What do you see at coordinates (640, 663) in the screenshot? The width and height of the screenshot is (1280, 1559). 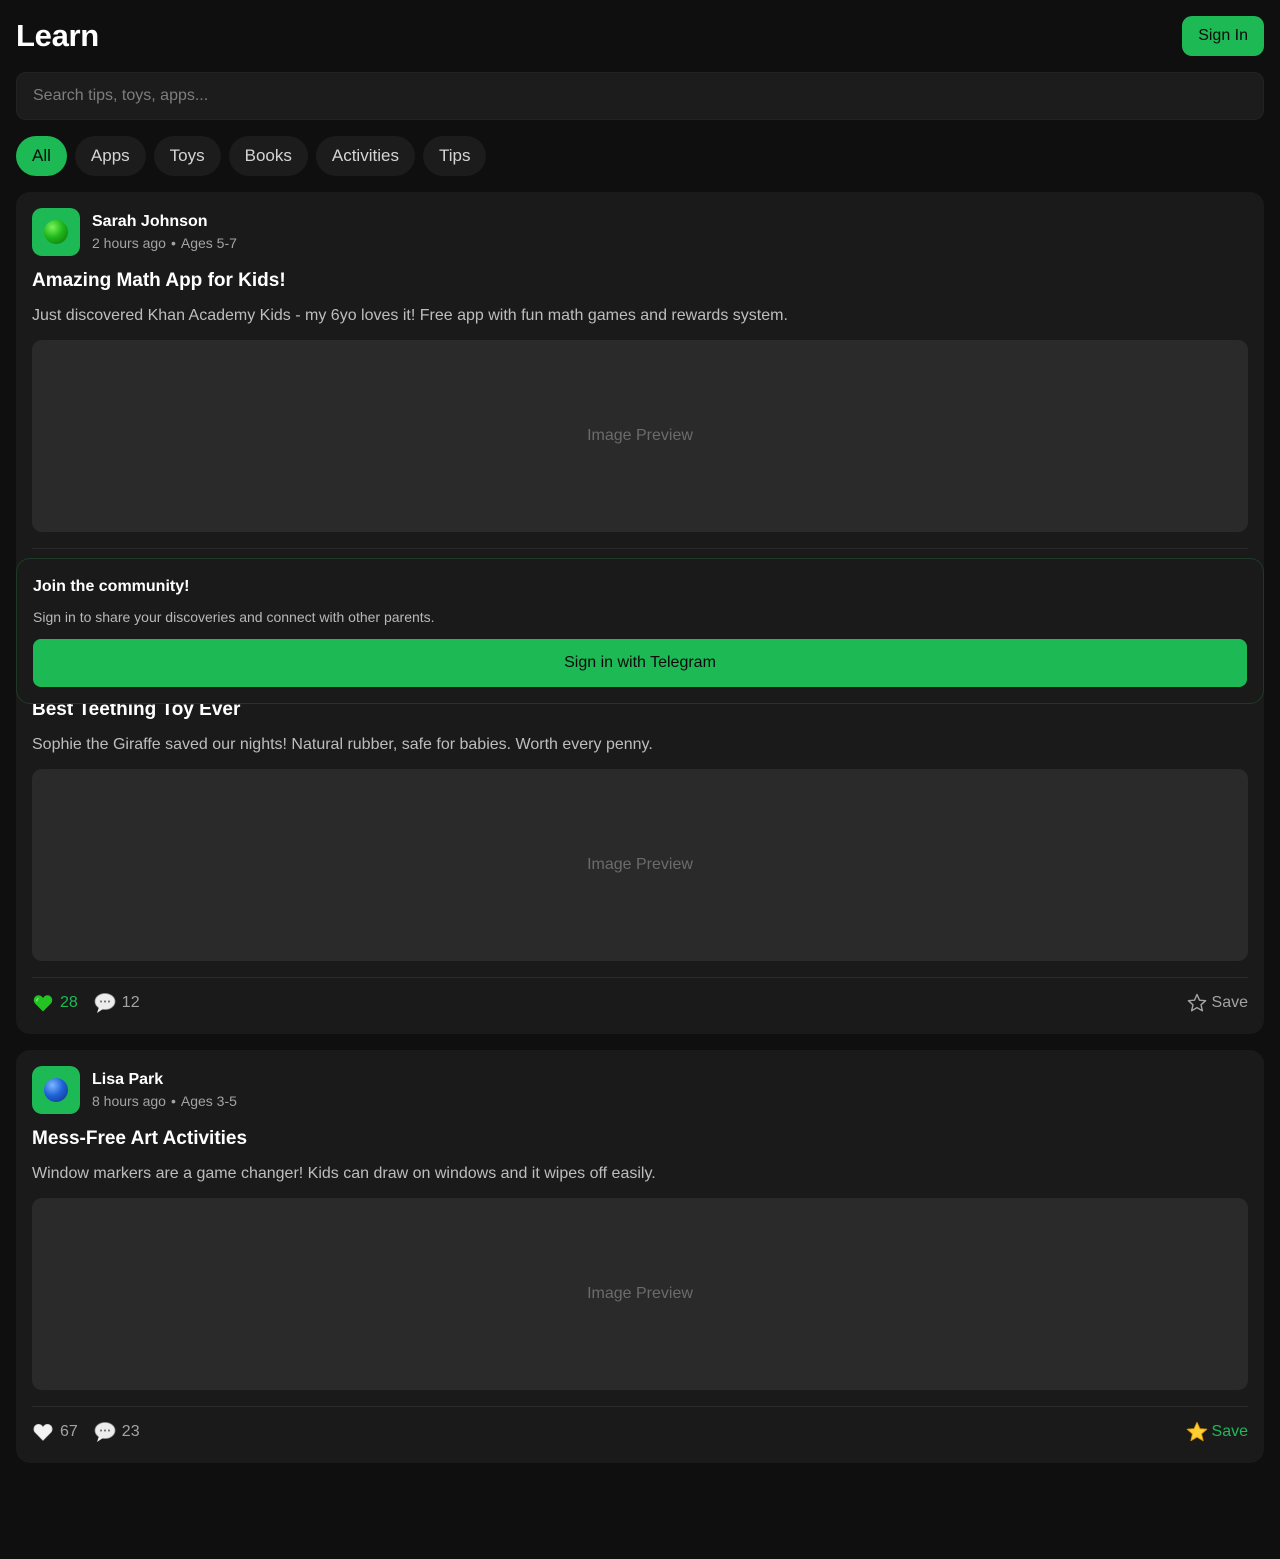 I see `sign-in-telegram-button: Sign in with Telegram` at bounding box center [640, 663].